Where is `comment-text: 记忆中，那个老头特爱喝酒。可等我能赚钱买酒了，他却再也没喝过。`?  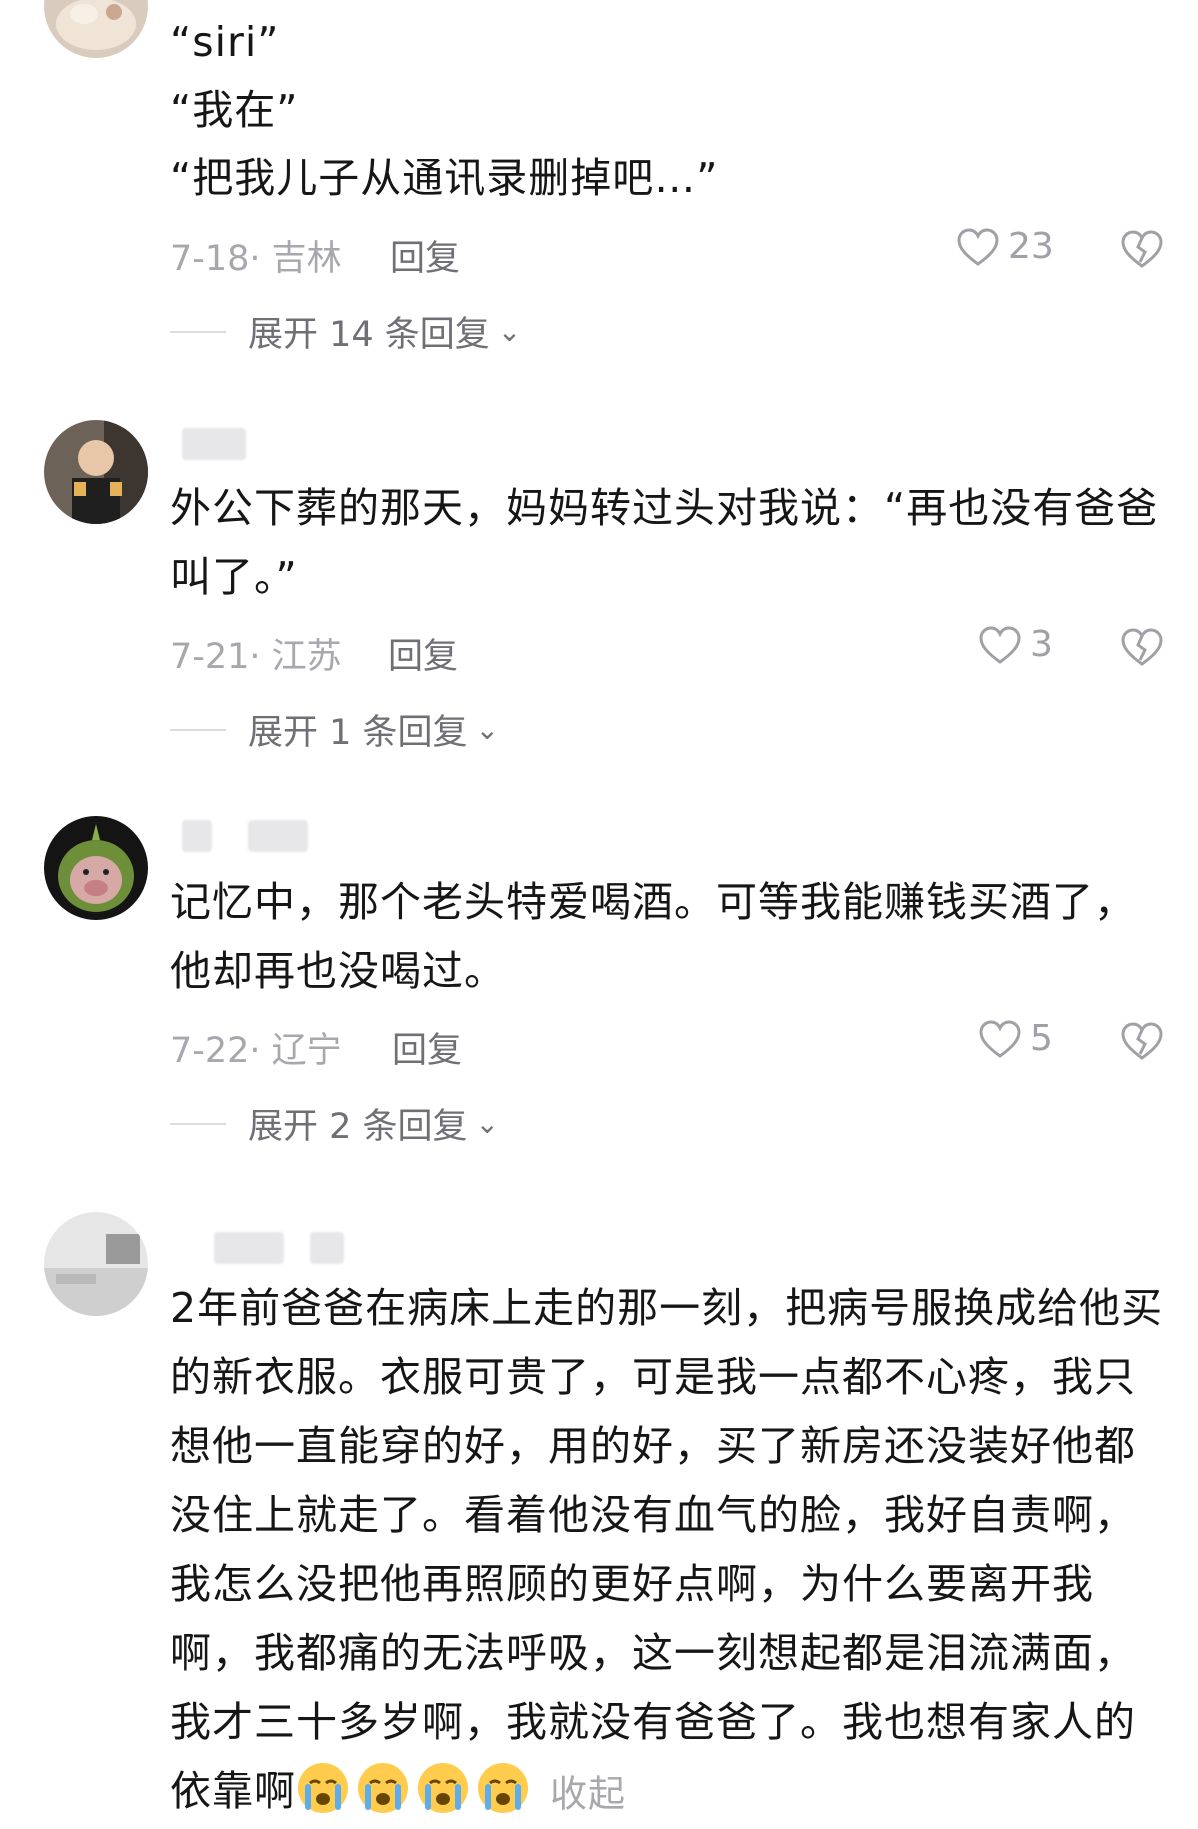 comment-text: 记忆中，那个老头特爱喝酒。可等我能赚钱买酒了，他却再也没喝过。 is located at coordinates (653, 936).